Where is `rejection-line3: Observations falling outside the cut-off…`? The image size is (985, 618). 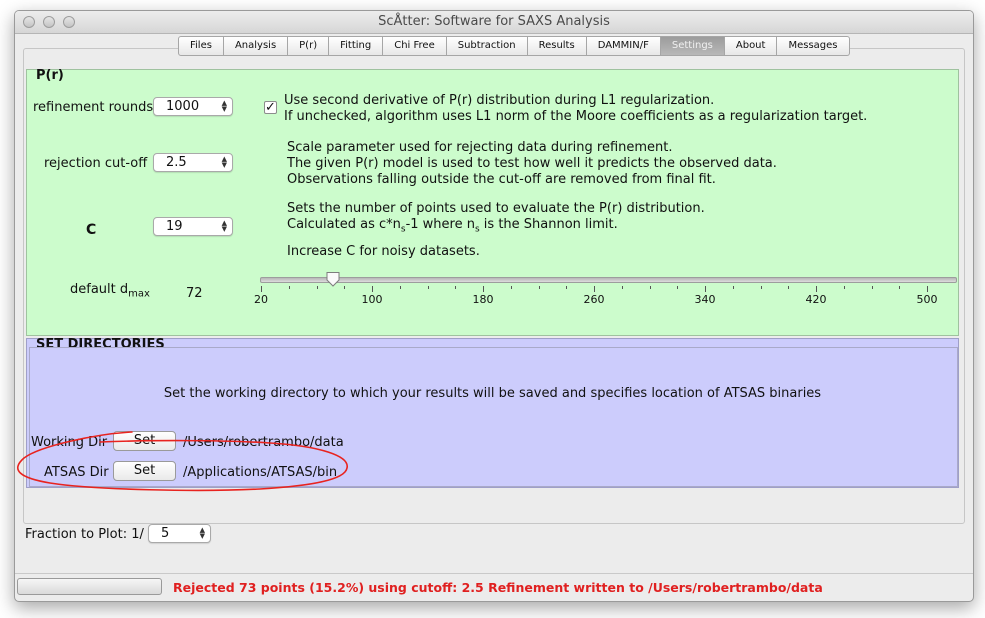
rejection-line3: Observations falling outside the cut-off… is located at coordinates (501, 179).